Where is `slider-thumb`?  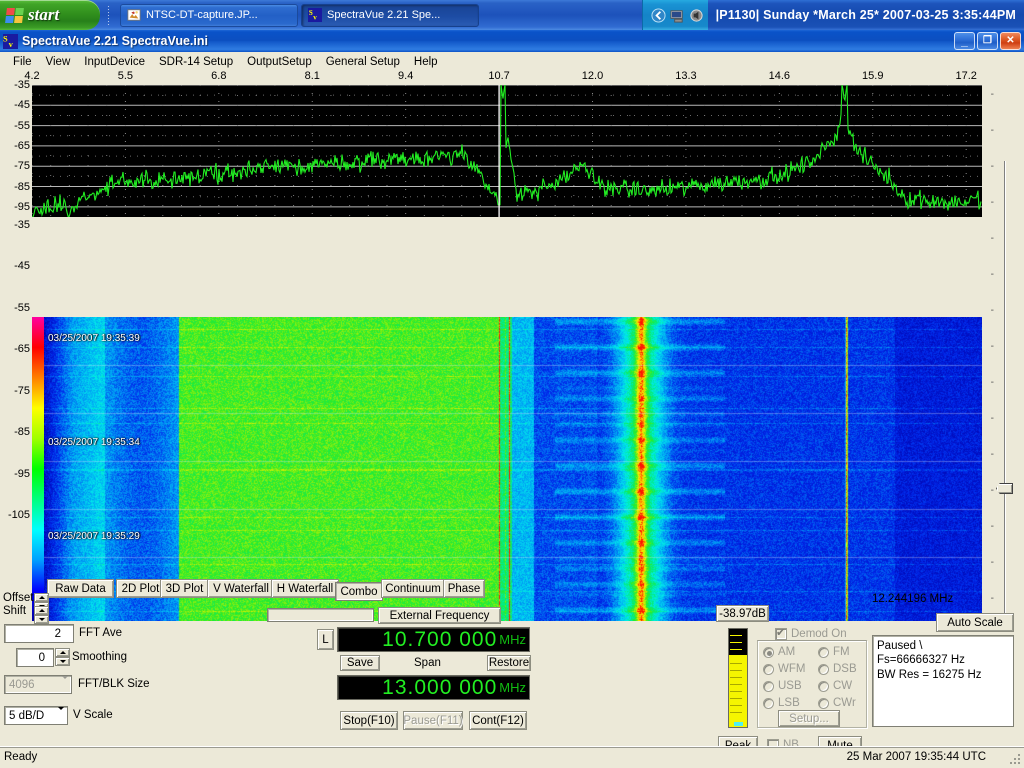 slider-thumb is located at coordinates (1004, 488).